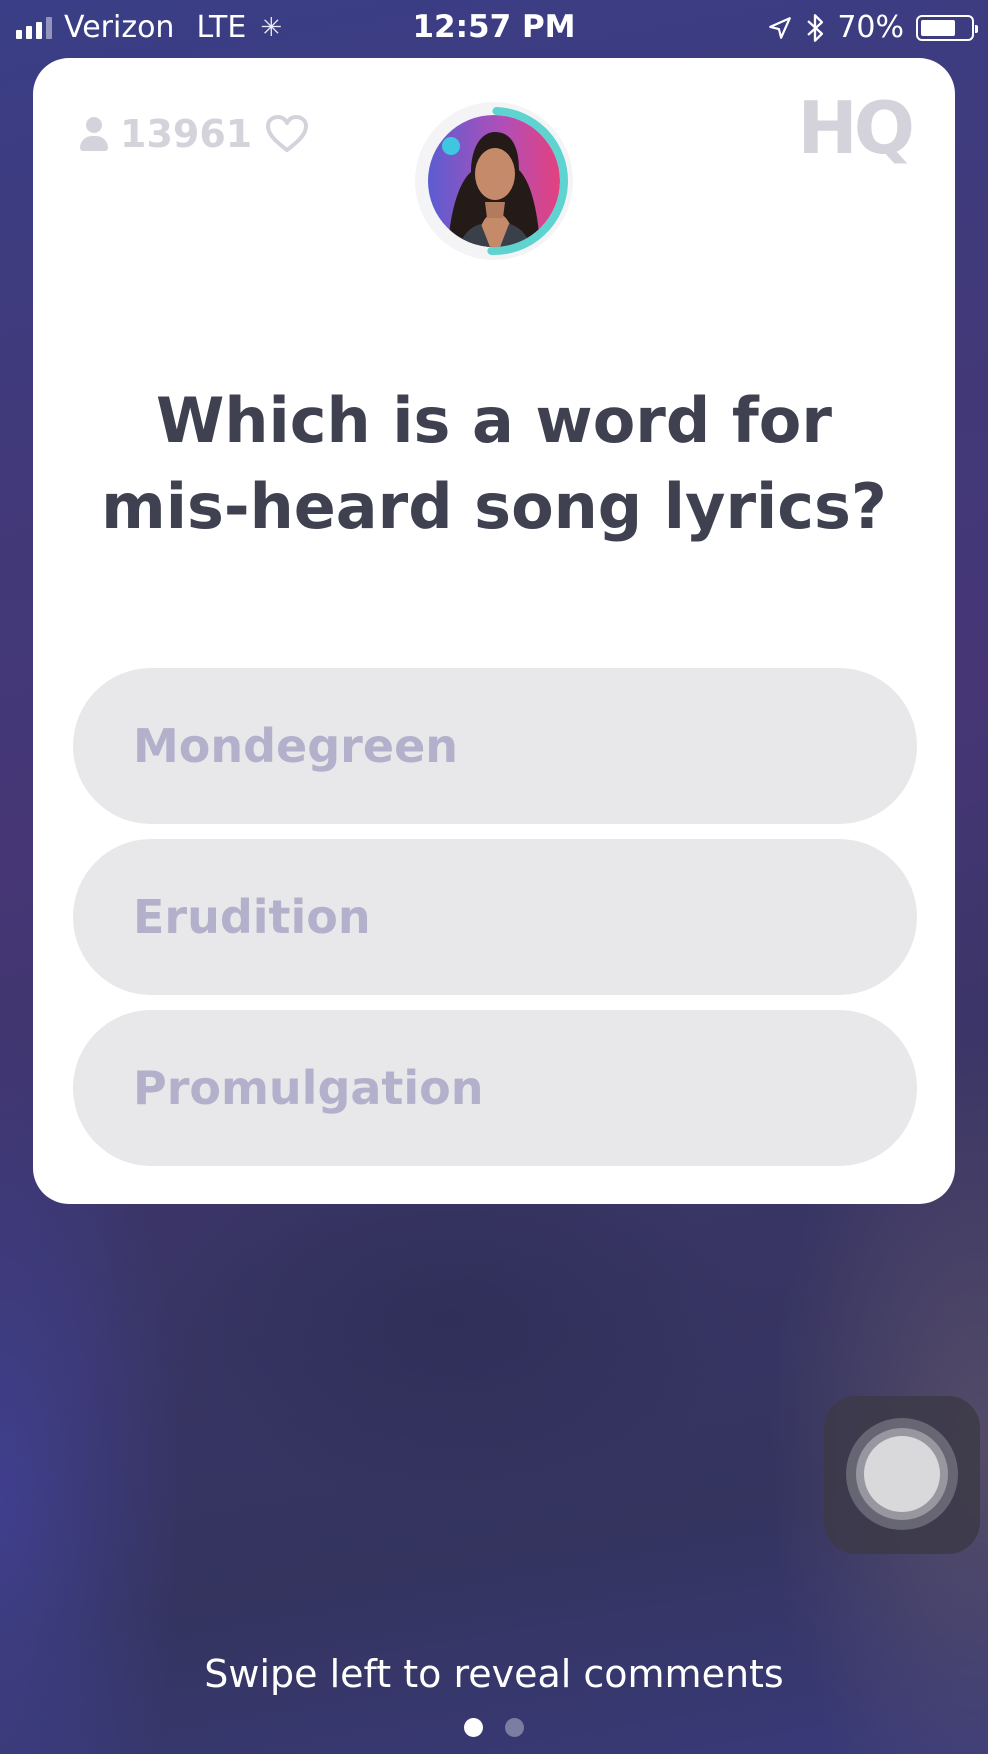  I want to click on heart-icon, so click(287, 134).